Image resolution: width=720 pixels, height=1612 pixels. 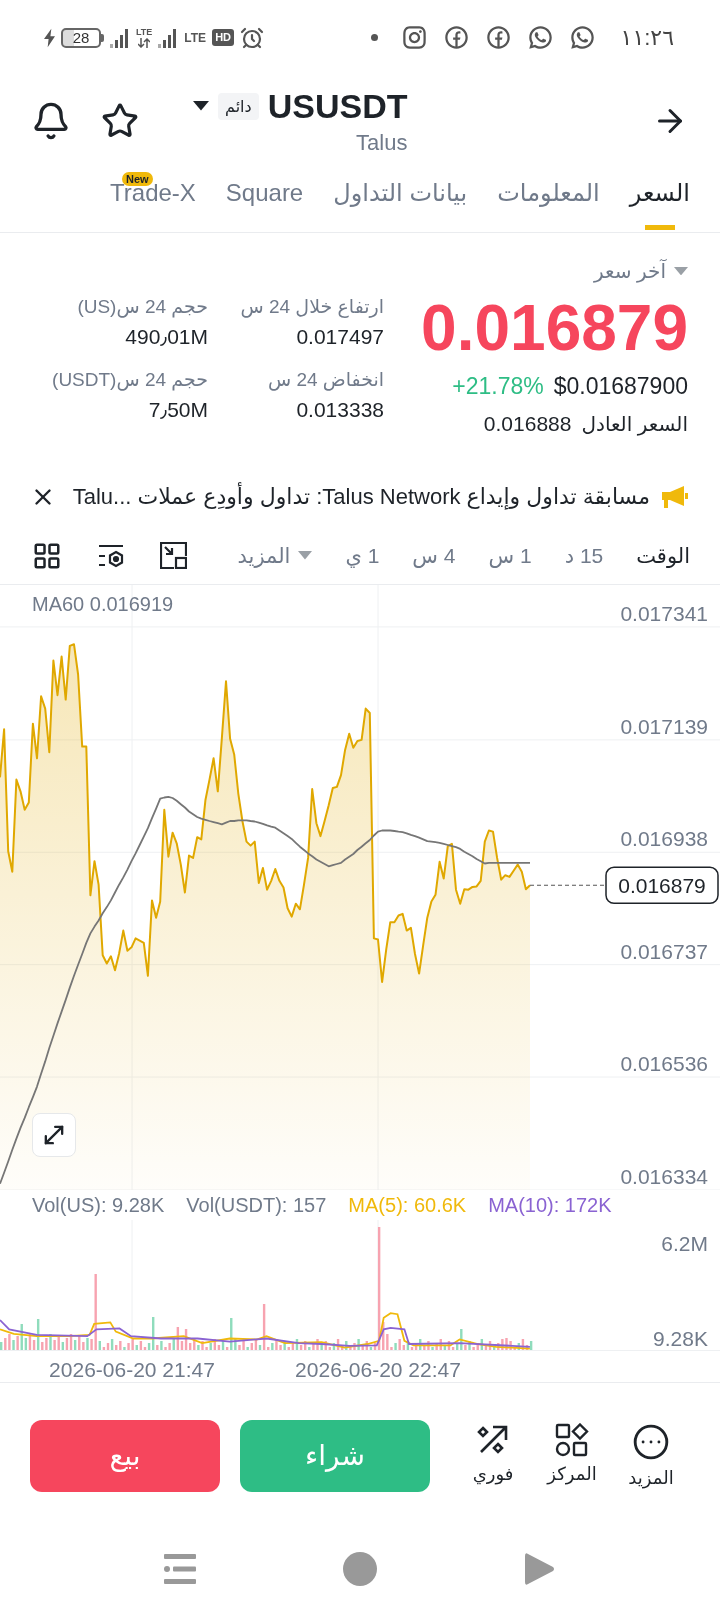 I want to click on volume-legend-label: Vol(USDT): 157, so click(x=256, y=1205).